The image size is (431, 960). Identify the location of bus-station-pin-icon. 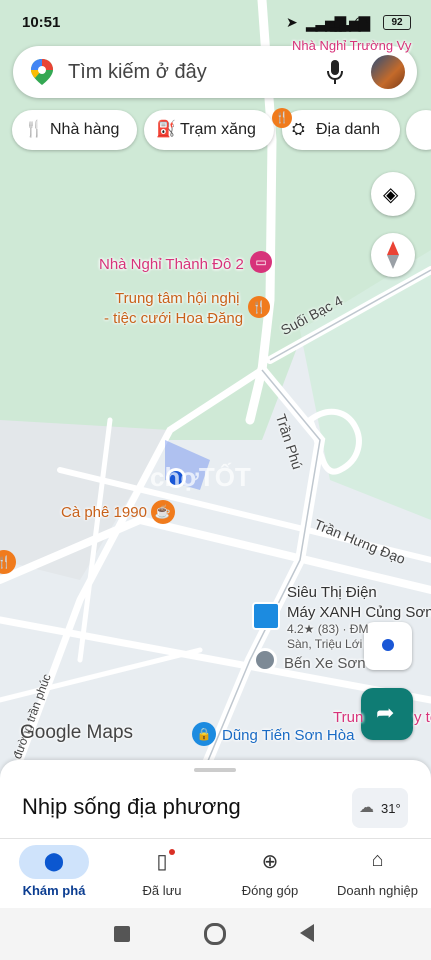
(265, 660).